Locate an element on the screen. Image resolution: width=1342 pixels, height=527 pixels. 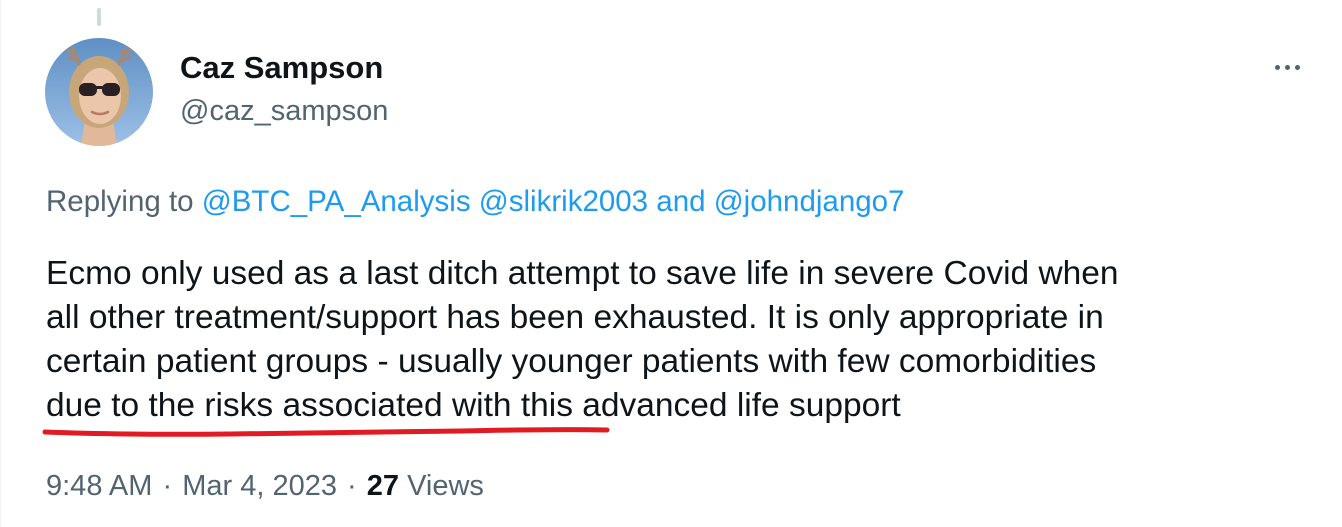
author-handle: @caz_sampson is located at coordinates (284, 111).